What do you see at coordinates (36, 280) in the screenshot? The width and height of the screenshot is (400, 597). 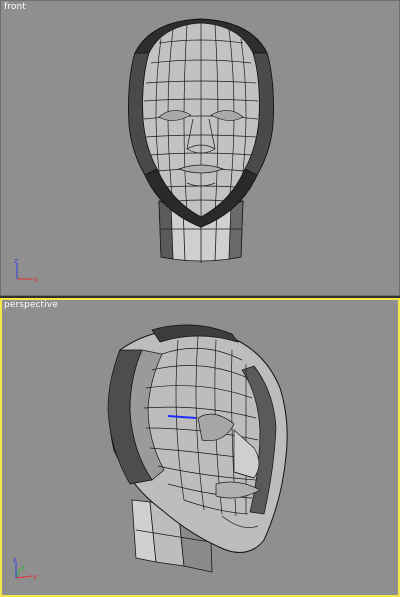 I see `axis-x-label: x` at bounding box center [36, 280].